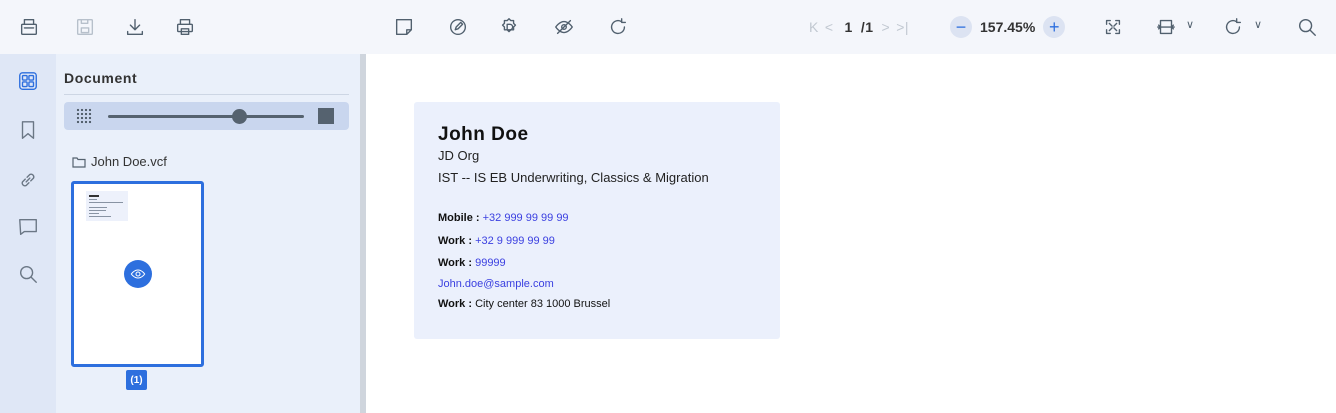 The image size is (1336, 413). Describe the element at coordinates (867, 27) in the screenshot. I see `total-pages: /1` at that location.